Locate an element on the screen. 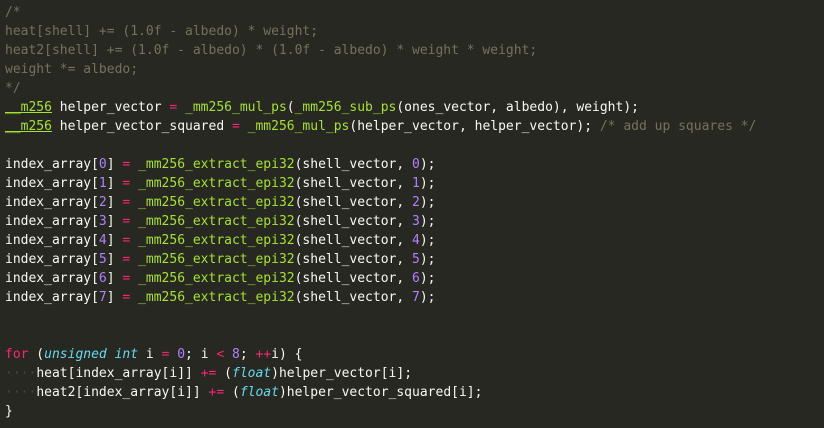 This screenshot has height=428, width=824. code-line: /* is located at coordinates (412, 12).